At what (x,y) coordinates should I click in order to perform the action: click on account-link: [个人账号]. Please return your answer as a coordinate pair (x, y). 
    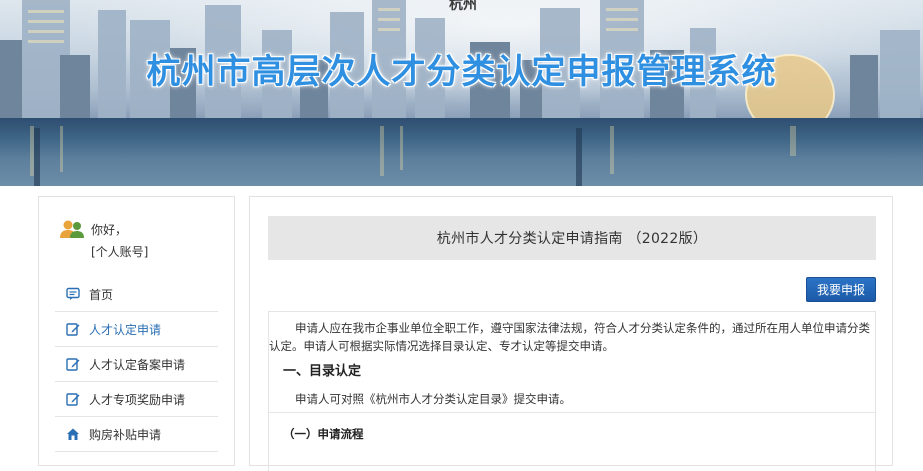
    Looking at the image, I should click on (119, 251).